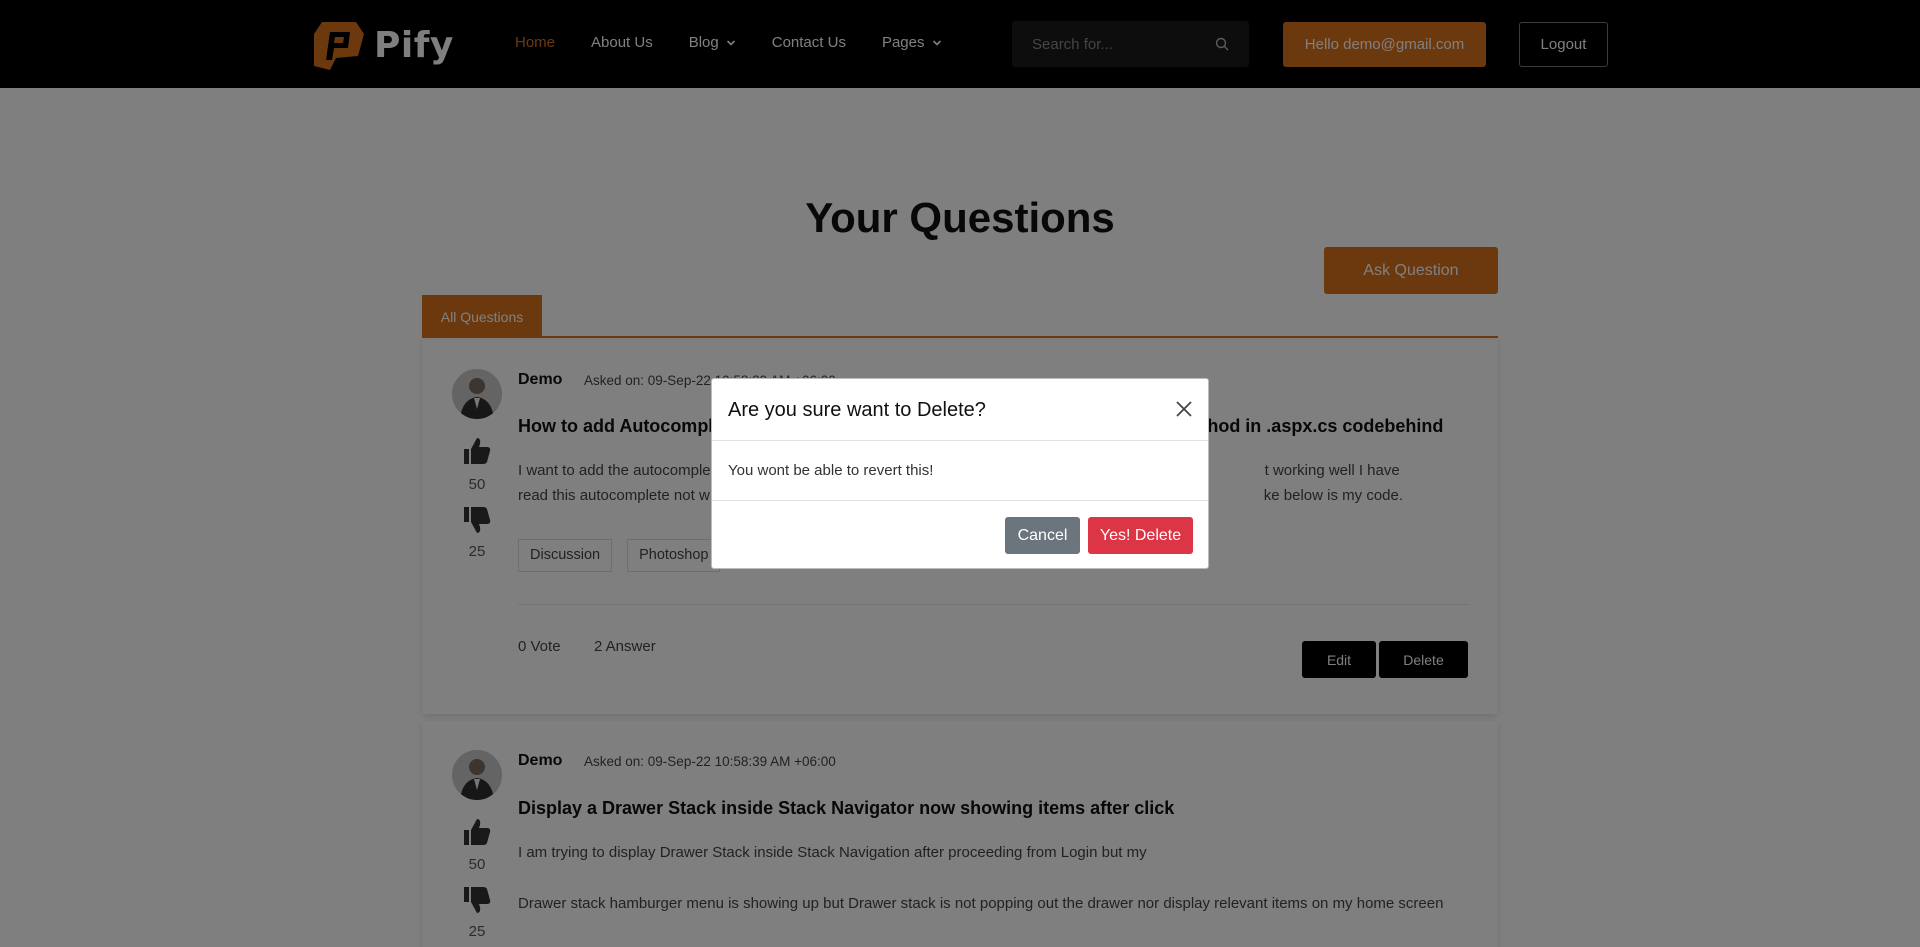  Describe the element at coordinates (1140, 535) in the screenshot. I see `confirm-delete-button: Yes! Delete` at that location.